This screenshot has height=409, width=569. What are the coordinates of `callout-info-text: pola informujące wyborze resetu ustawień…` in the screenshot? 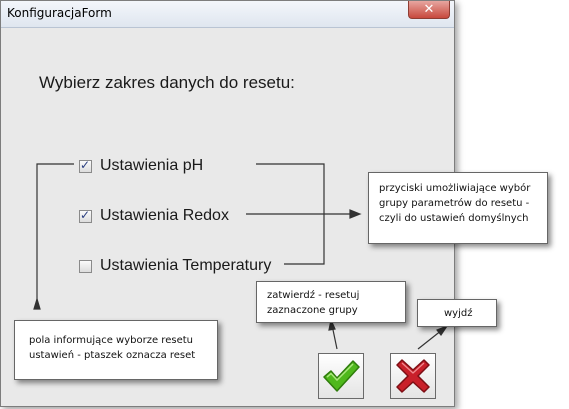 It's located at (112, 348).